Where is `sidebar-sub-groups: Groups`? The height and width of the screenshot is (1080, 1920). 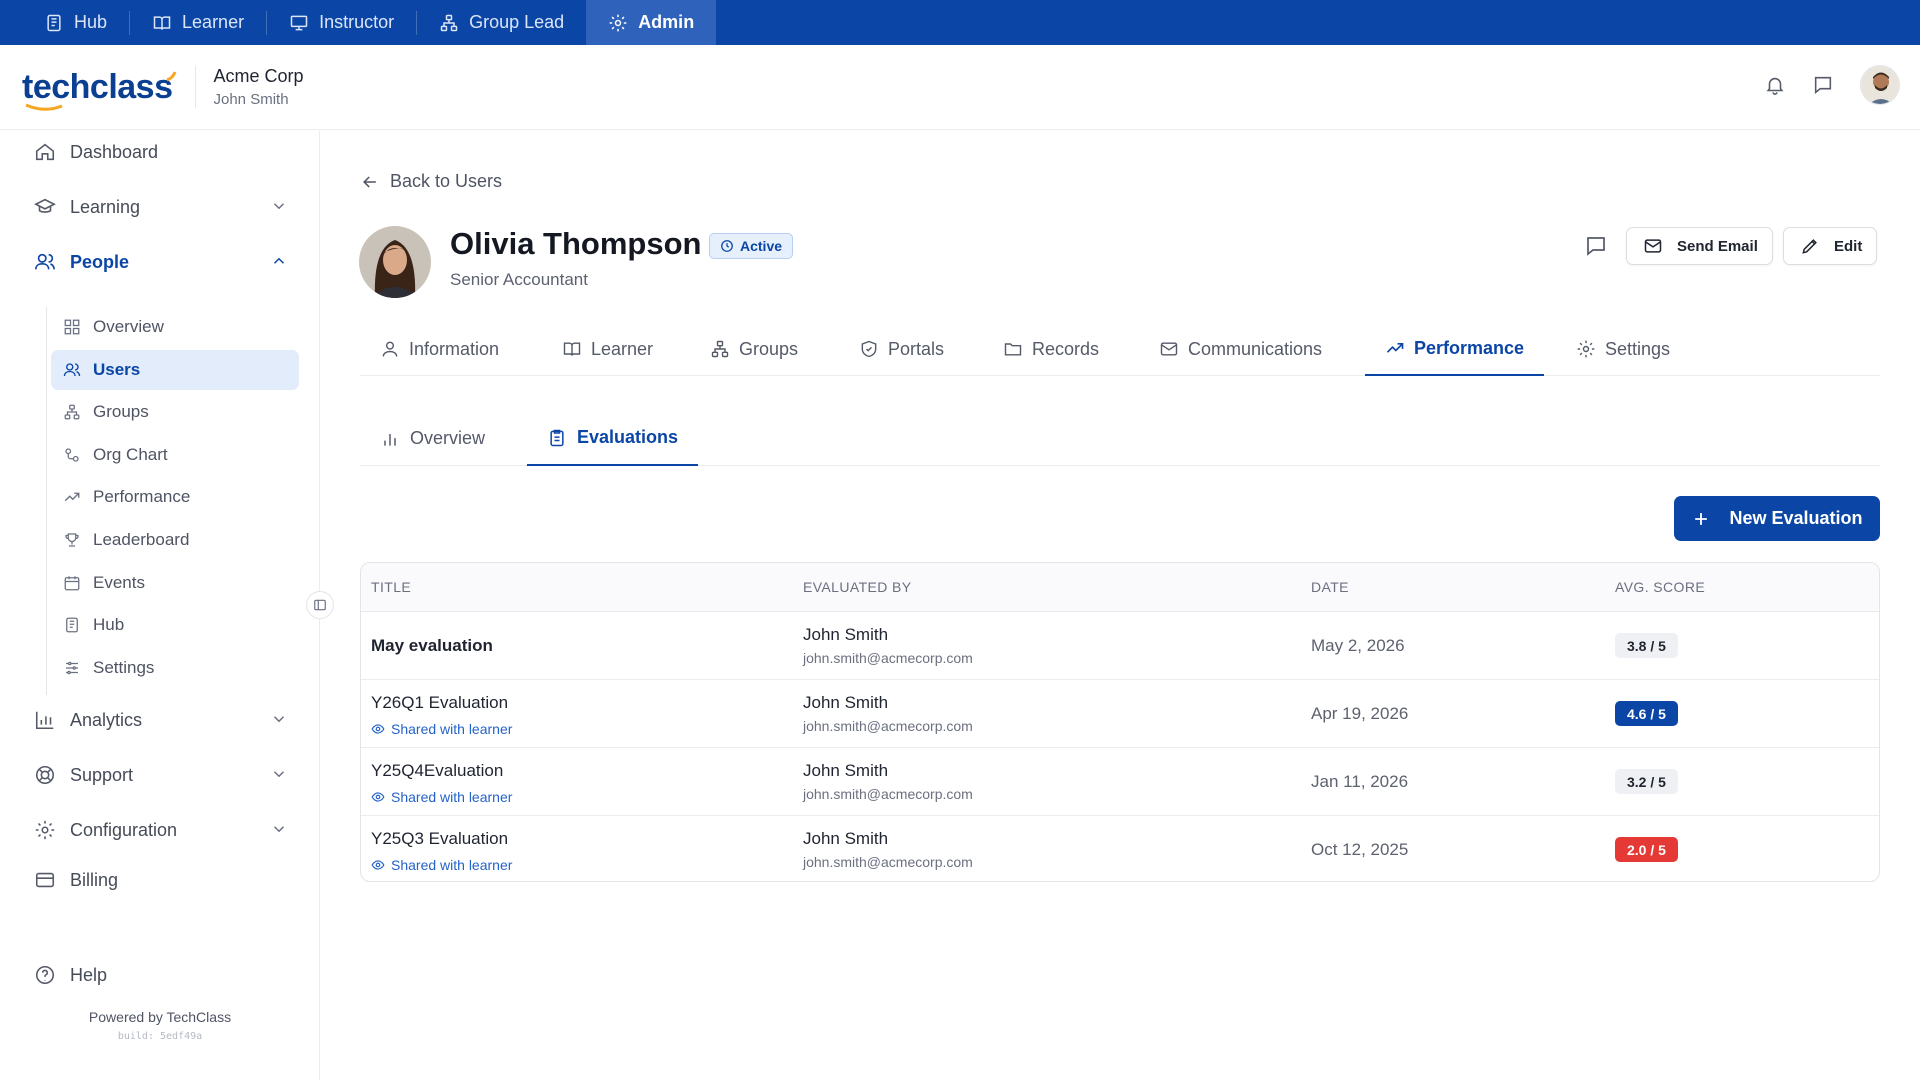
sidebar-sub-groups: Groups is located at coordinates (175, 412).